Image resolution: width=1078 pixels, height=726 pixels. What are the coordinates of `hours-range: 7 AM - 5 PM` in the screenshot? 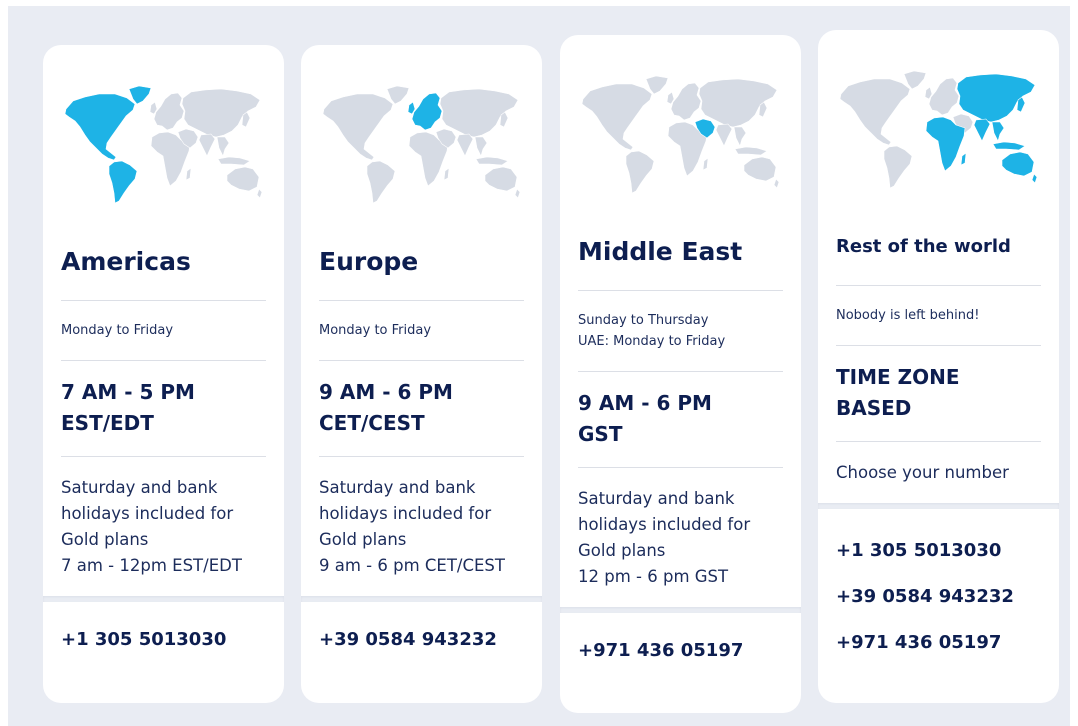 It's located at (128, 392).